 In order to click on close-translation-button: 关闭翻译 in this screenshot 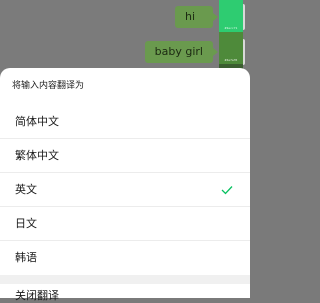, I will do `click(37, 295)`.